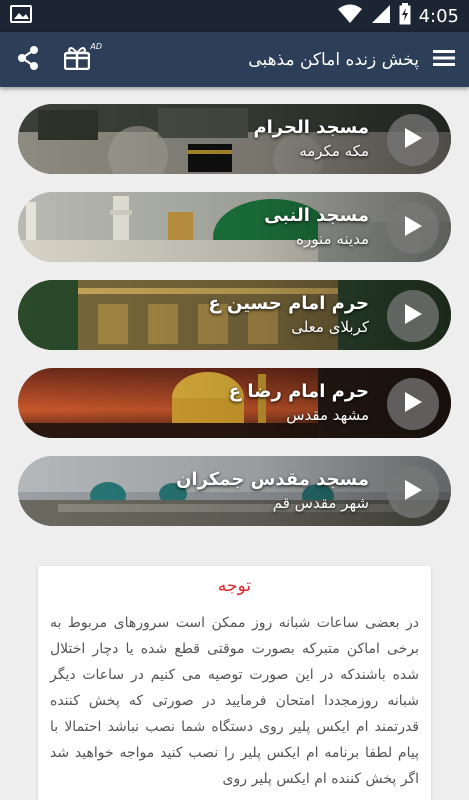  Describe the element at coordinates (234, 139) in the screenshot. I see `card-masjid-al-haram: مسجد الحرام مکه مکرمه` at that location.